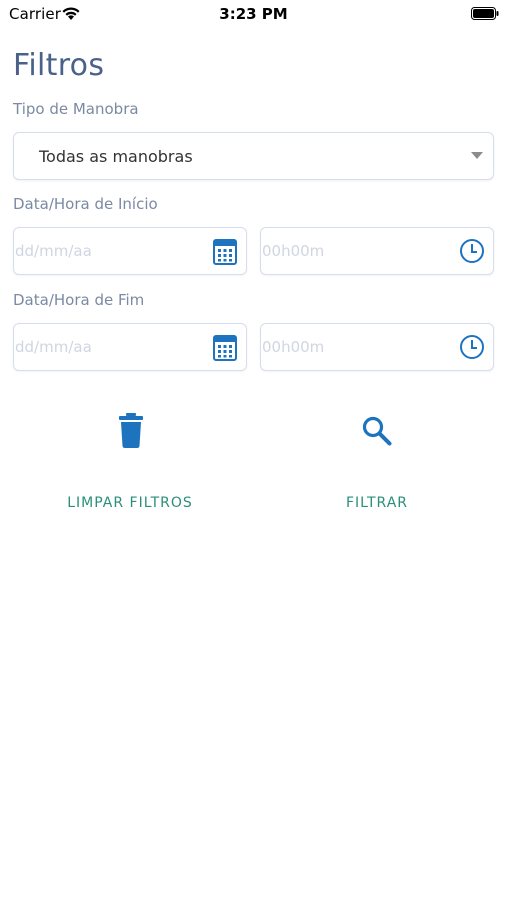  What do you see at coordinates (377, 347) in the screenshot?
I see `end-time-field: 00h00m` at bounding box center [377, 347].